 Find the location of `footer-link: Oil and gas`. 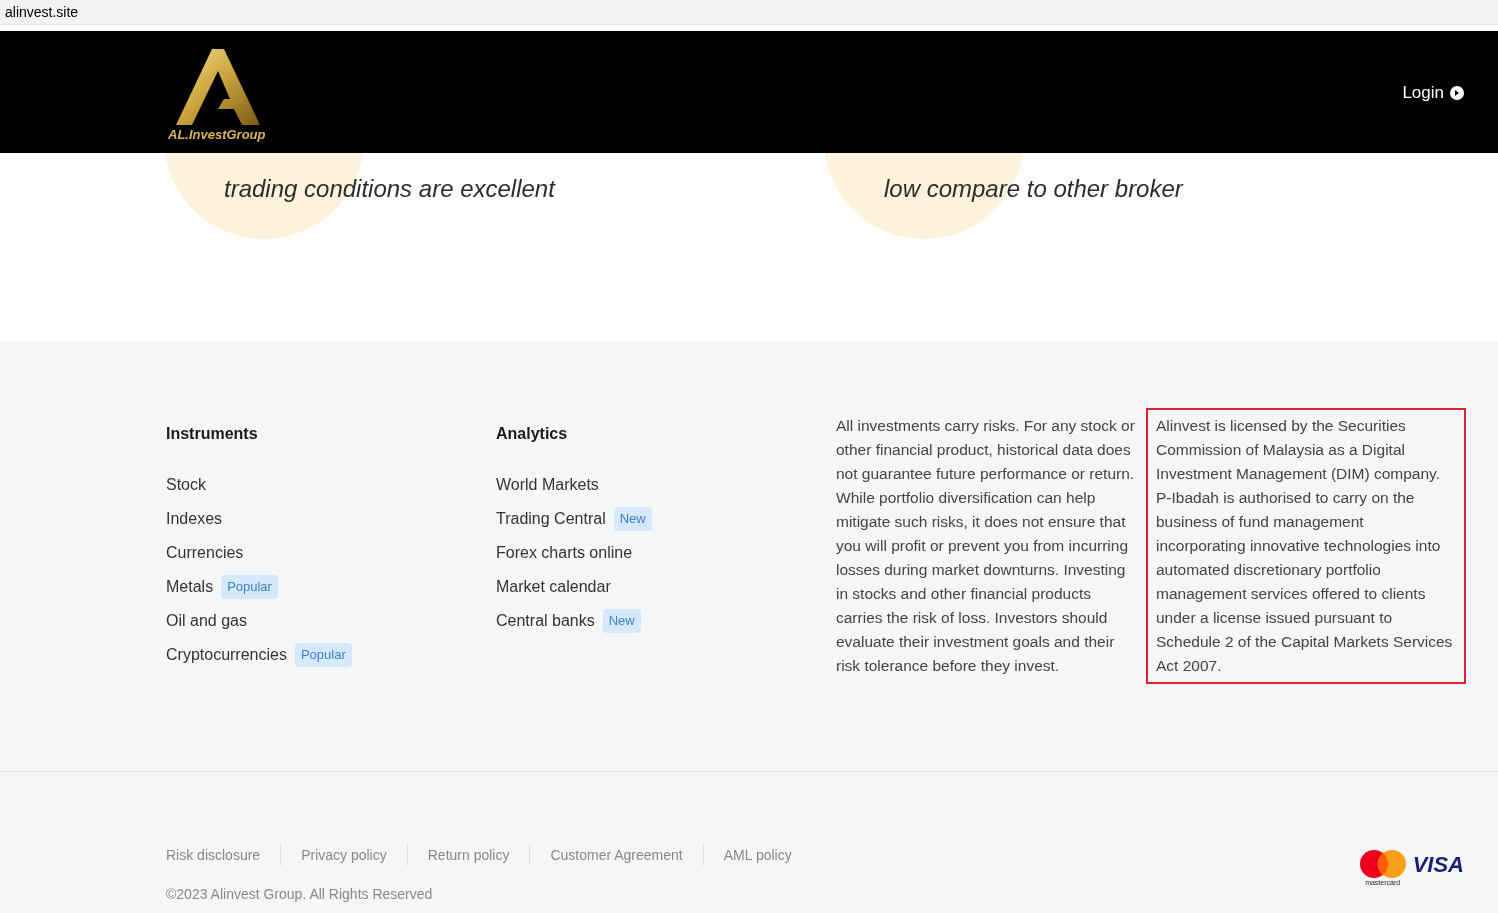

footer-link: Oil and gas is located at coordinates (206, 621).